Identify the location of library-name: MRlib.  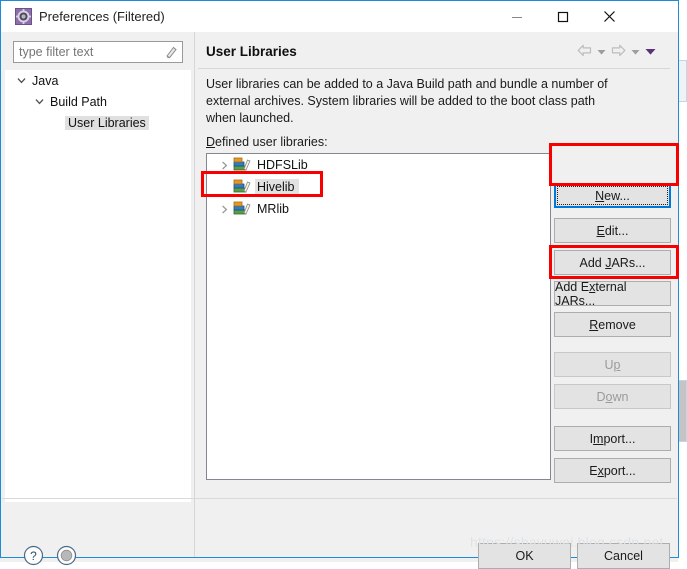
(273, 209).